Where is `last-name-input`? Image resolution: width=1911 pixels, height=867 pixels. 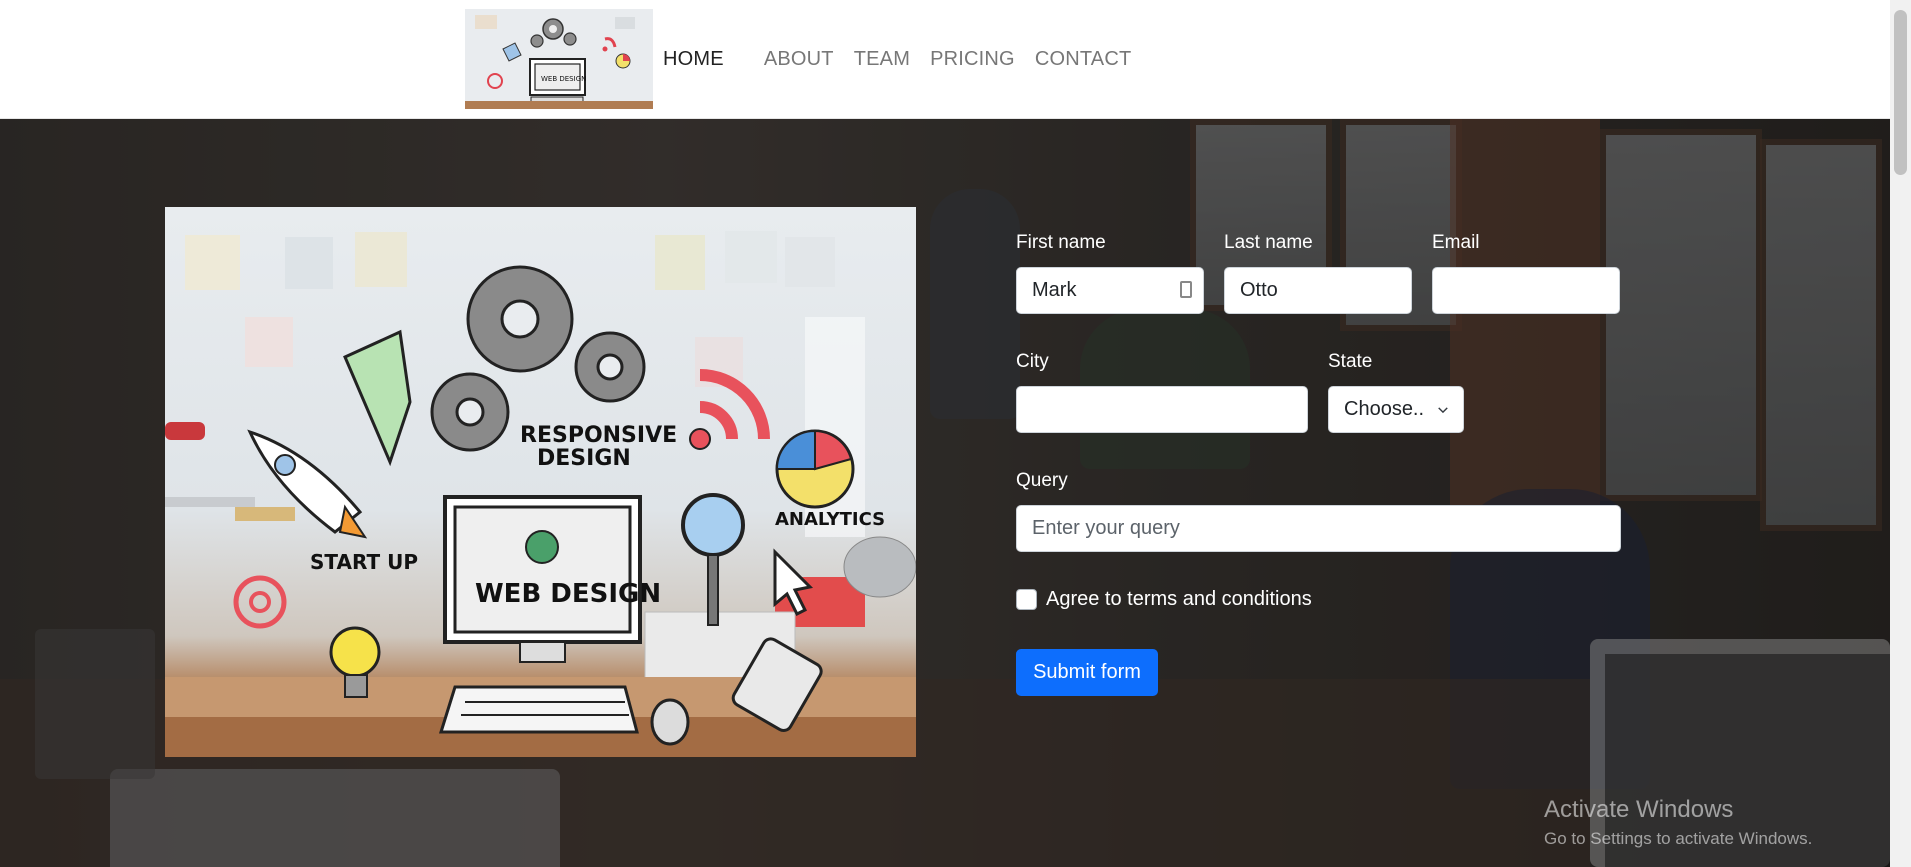 last-name-input is located at coordinates (1318, 290).